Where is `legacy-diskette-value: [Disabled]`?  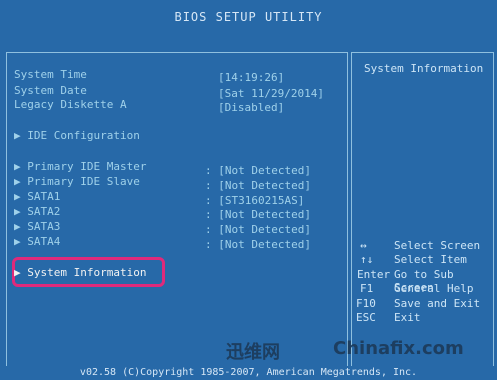
legacy-diskette-value: [Disabled] is located at coordinates (251, 107).